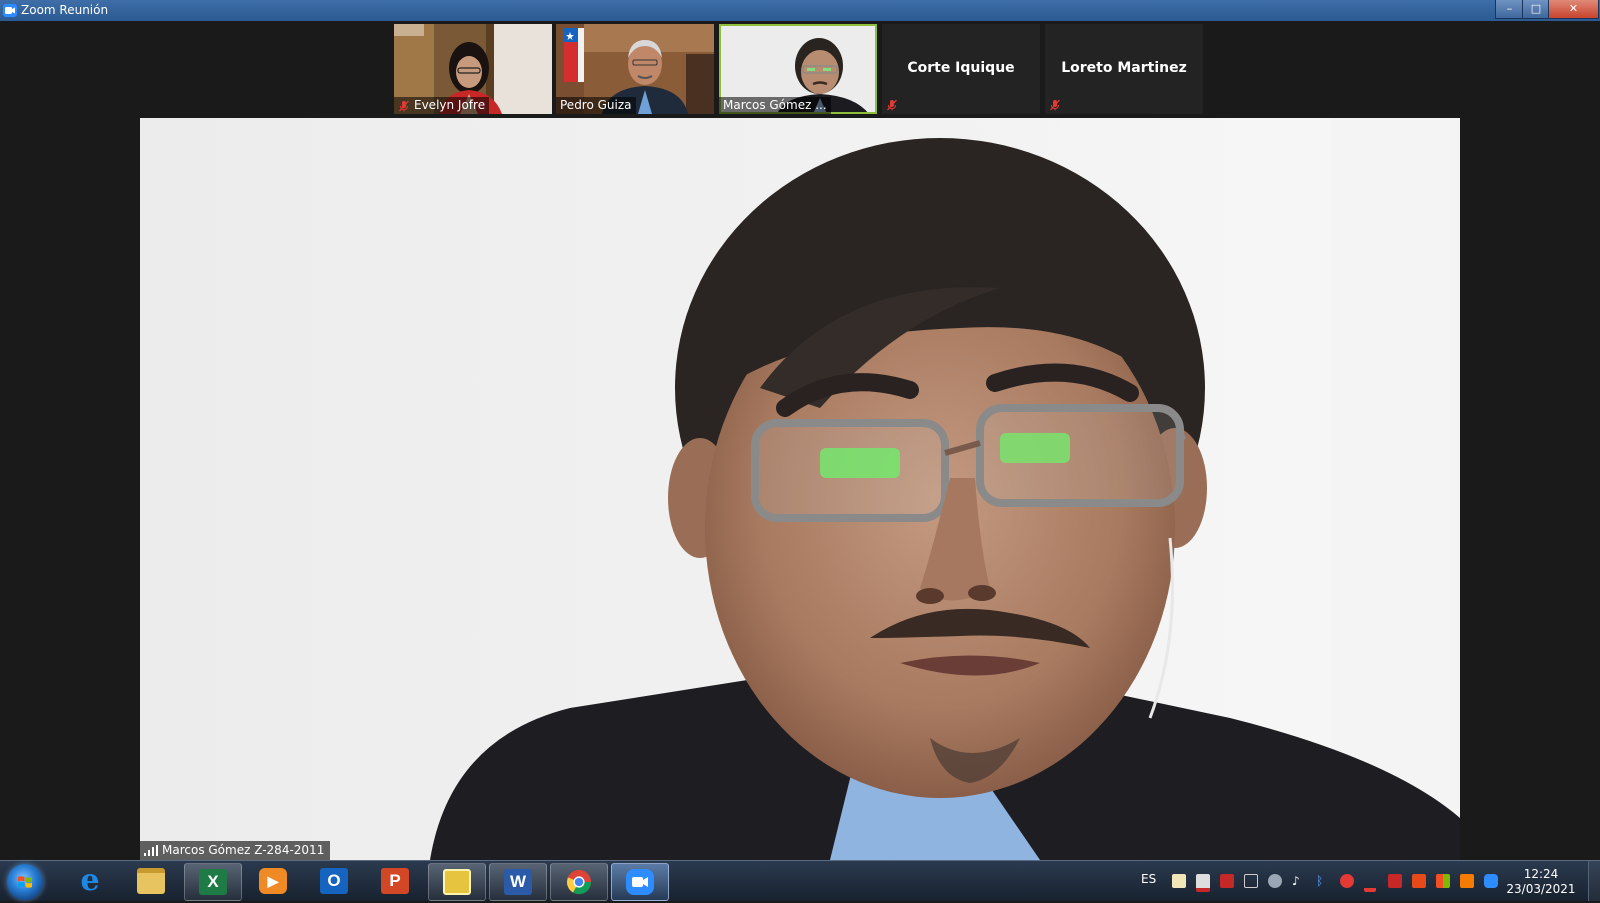 The height and width of the screenshot is (903, 1600). Describe the element at coordinates (450, 105) in the screenshot. I see `participant-name: Evelyn Jofre` at that location.